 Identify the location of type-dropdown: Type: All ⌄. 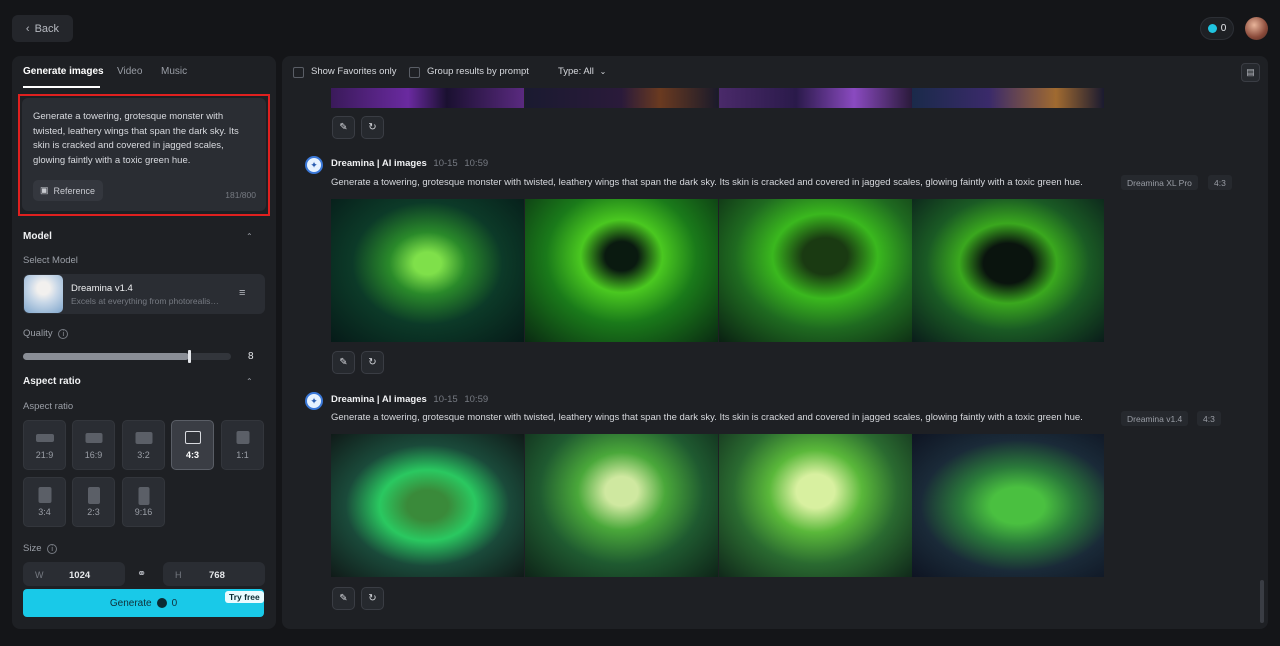
(582, 71).